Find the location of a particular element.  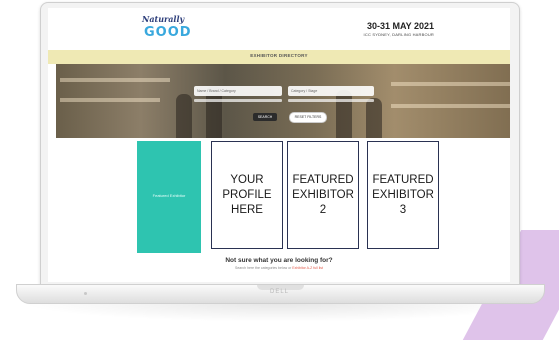

site-logo: Naturally GOOD is located at coordinates (168, 29).